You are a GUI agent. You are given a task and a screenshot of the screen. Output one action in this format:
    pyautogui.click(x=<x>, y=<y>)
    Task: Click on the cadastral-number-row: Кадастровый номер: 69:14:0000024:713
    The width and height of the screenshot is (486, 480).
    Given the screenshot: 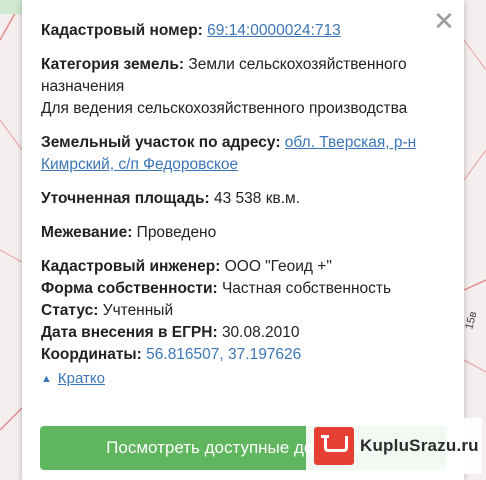 What is the action you would take?
    pyautogui.click(x=241, y=31)
    